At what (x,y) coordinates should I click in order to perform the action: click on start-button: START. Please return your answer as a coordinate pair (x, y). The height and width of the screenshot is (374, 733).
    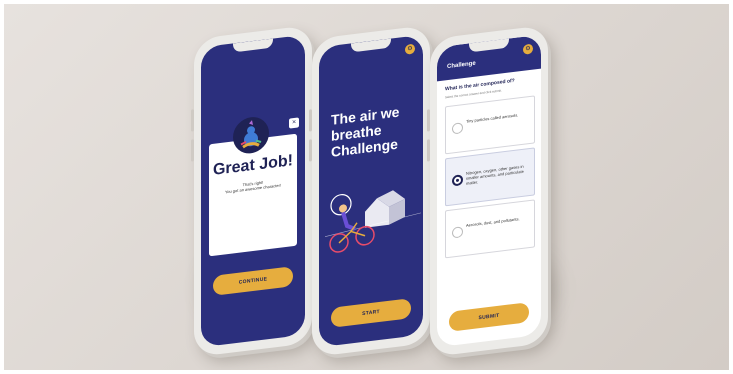
    Looking at the image, I should click on (371, 313).